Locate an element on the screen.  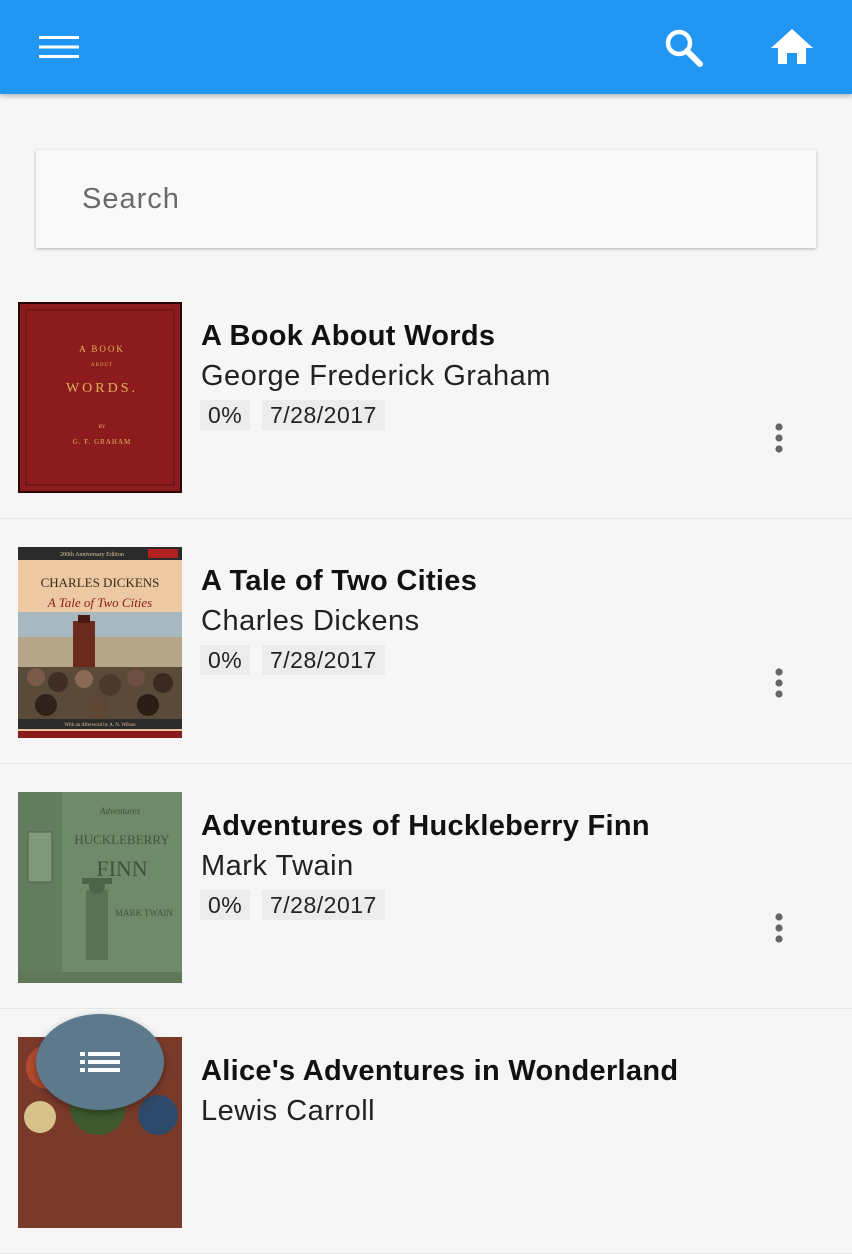
cover-text: ABOUT is located at coordinates (102, 365).